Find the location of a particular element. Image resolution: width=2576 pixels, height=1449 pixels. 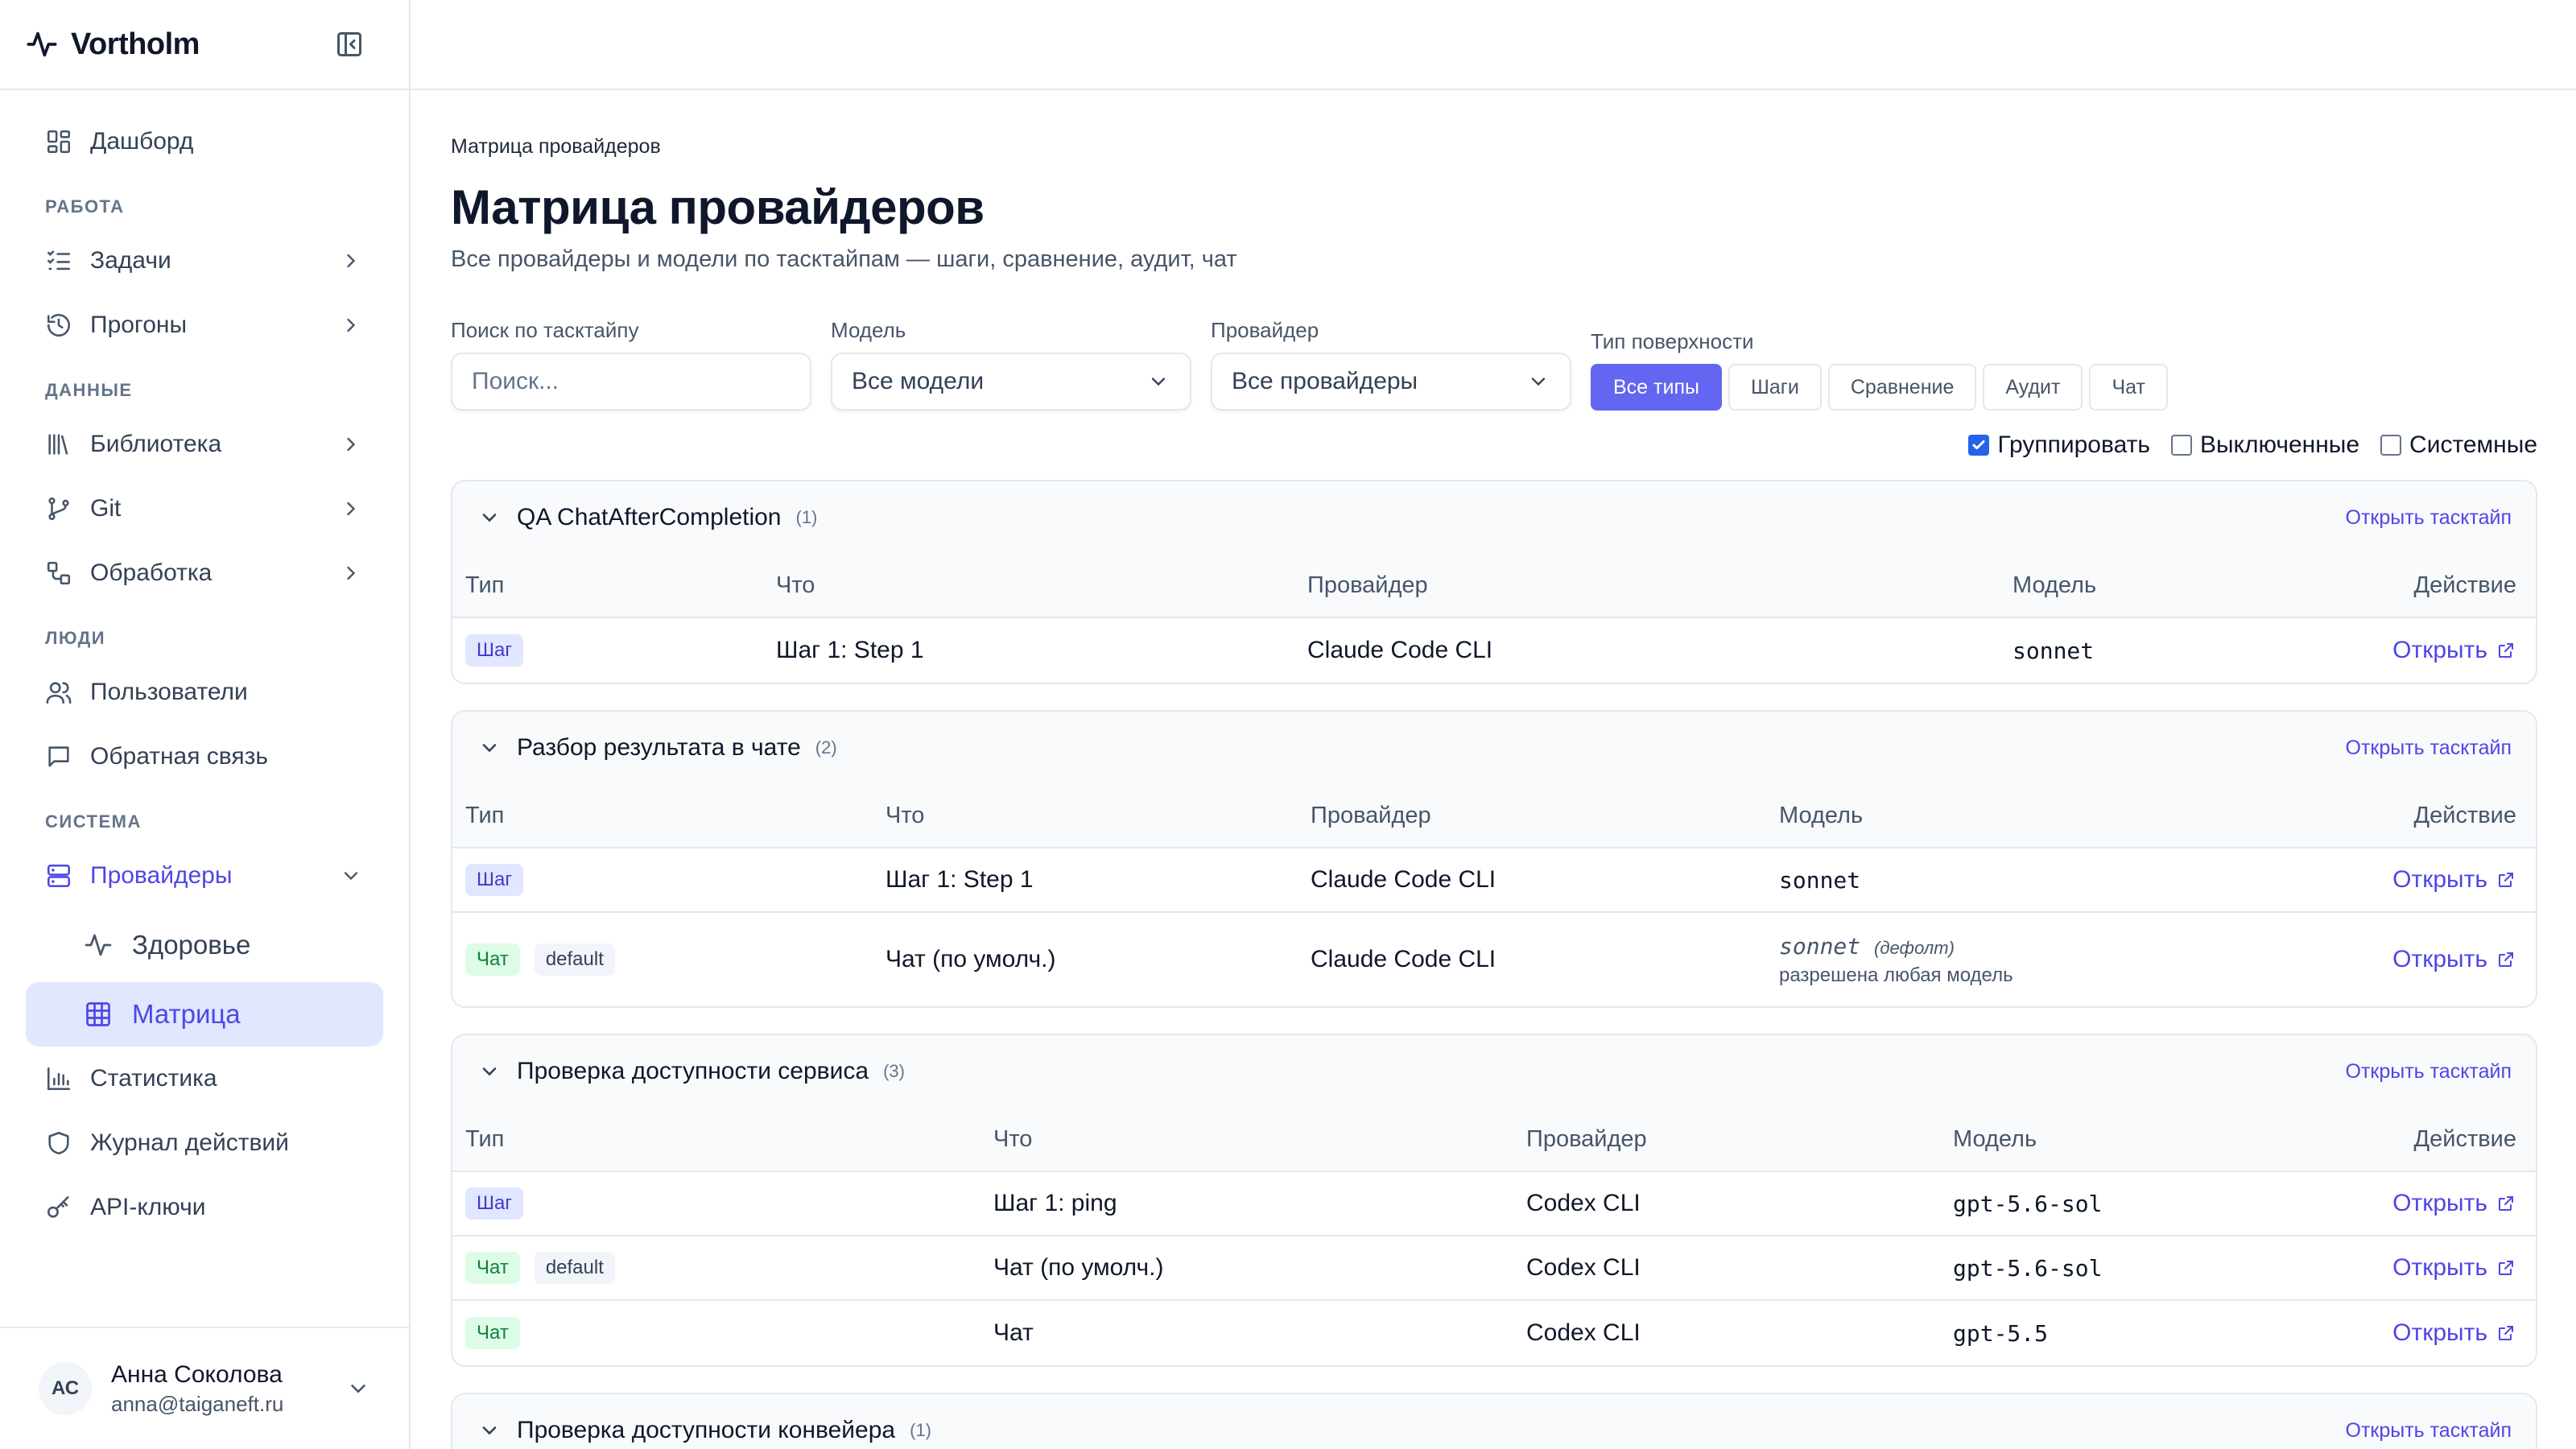

sidebar-item-dashboard: Дашборд is located at coordinates (204, 141).